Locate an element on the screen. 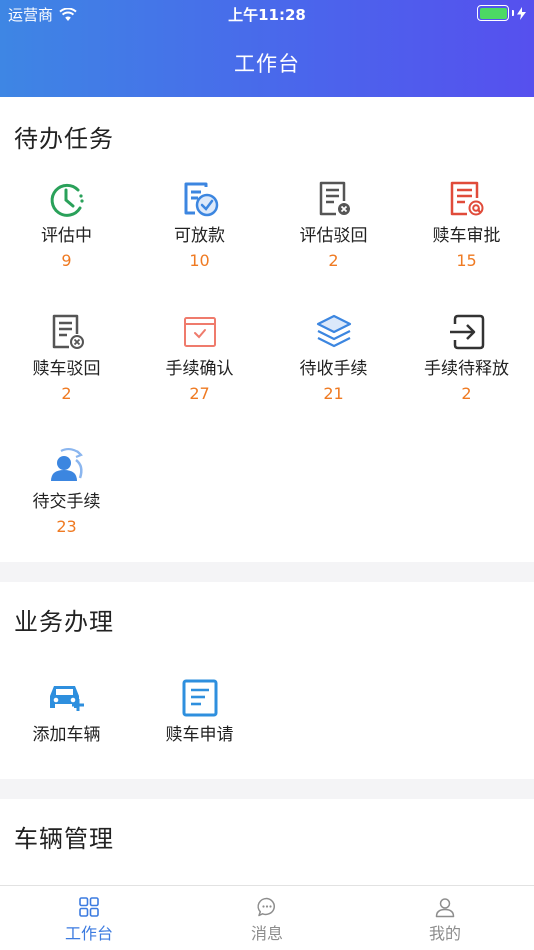 The image size is (534, 950). todo-label: 可放款 is located at coordinates (199, 236).